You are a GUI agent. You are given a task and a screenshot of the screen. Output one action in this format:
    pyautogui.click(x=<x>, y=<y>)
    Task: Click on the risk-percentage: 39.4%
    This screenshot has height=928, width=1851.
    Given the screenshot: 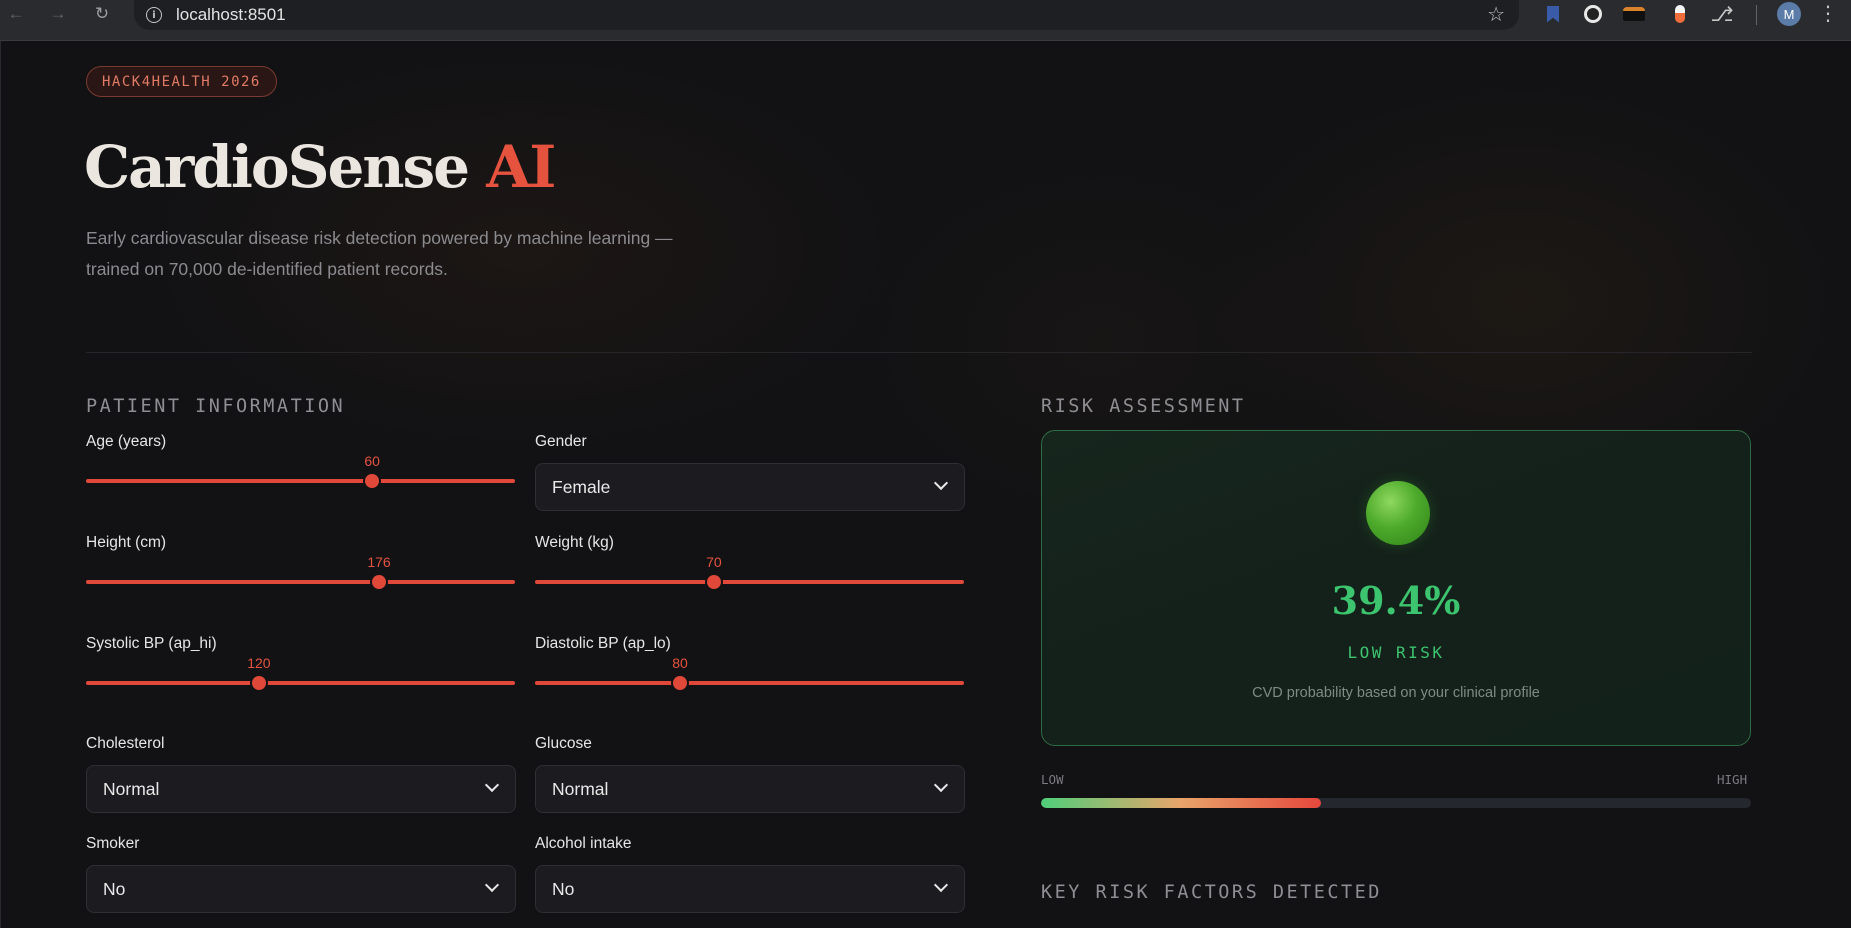 What is the action you would take?
    pyautogui.click(x=1396, y=600)
    